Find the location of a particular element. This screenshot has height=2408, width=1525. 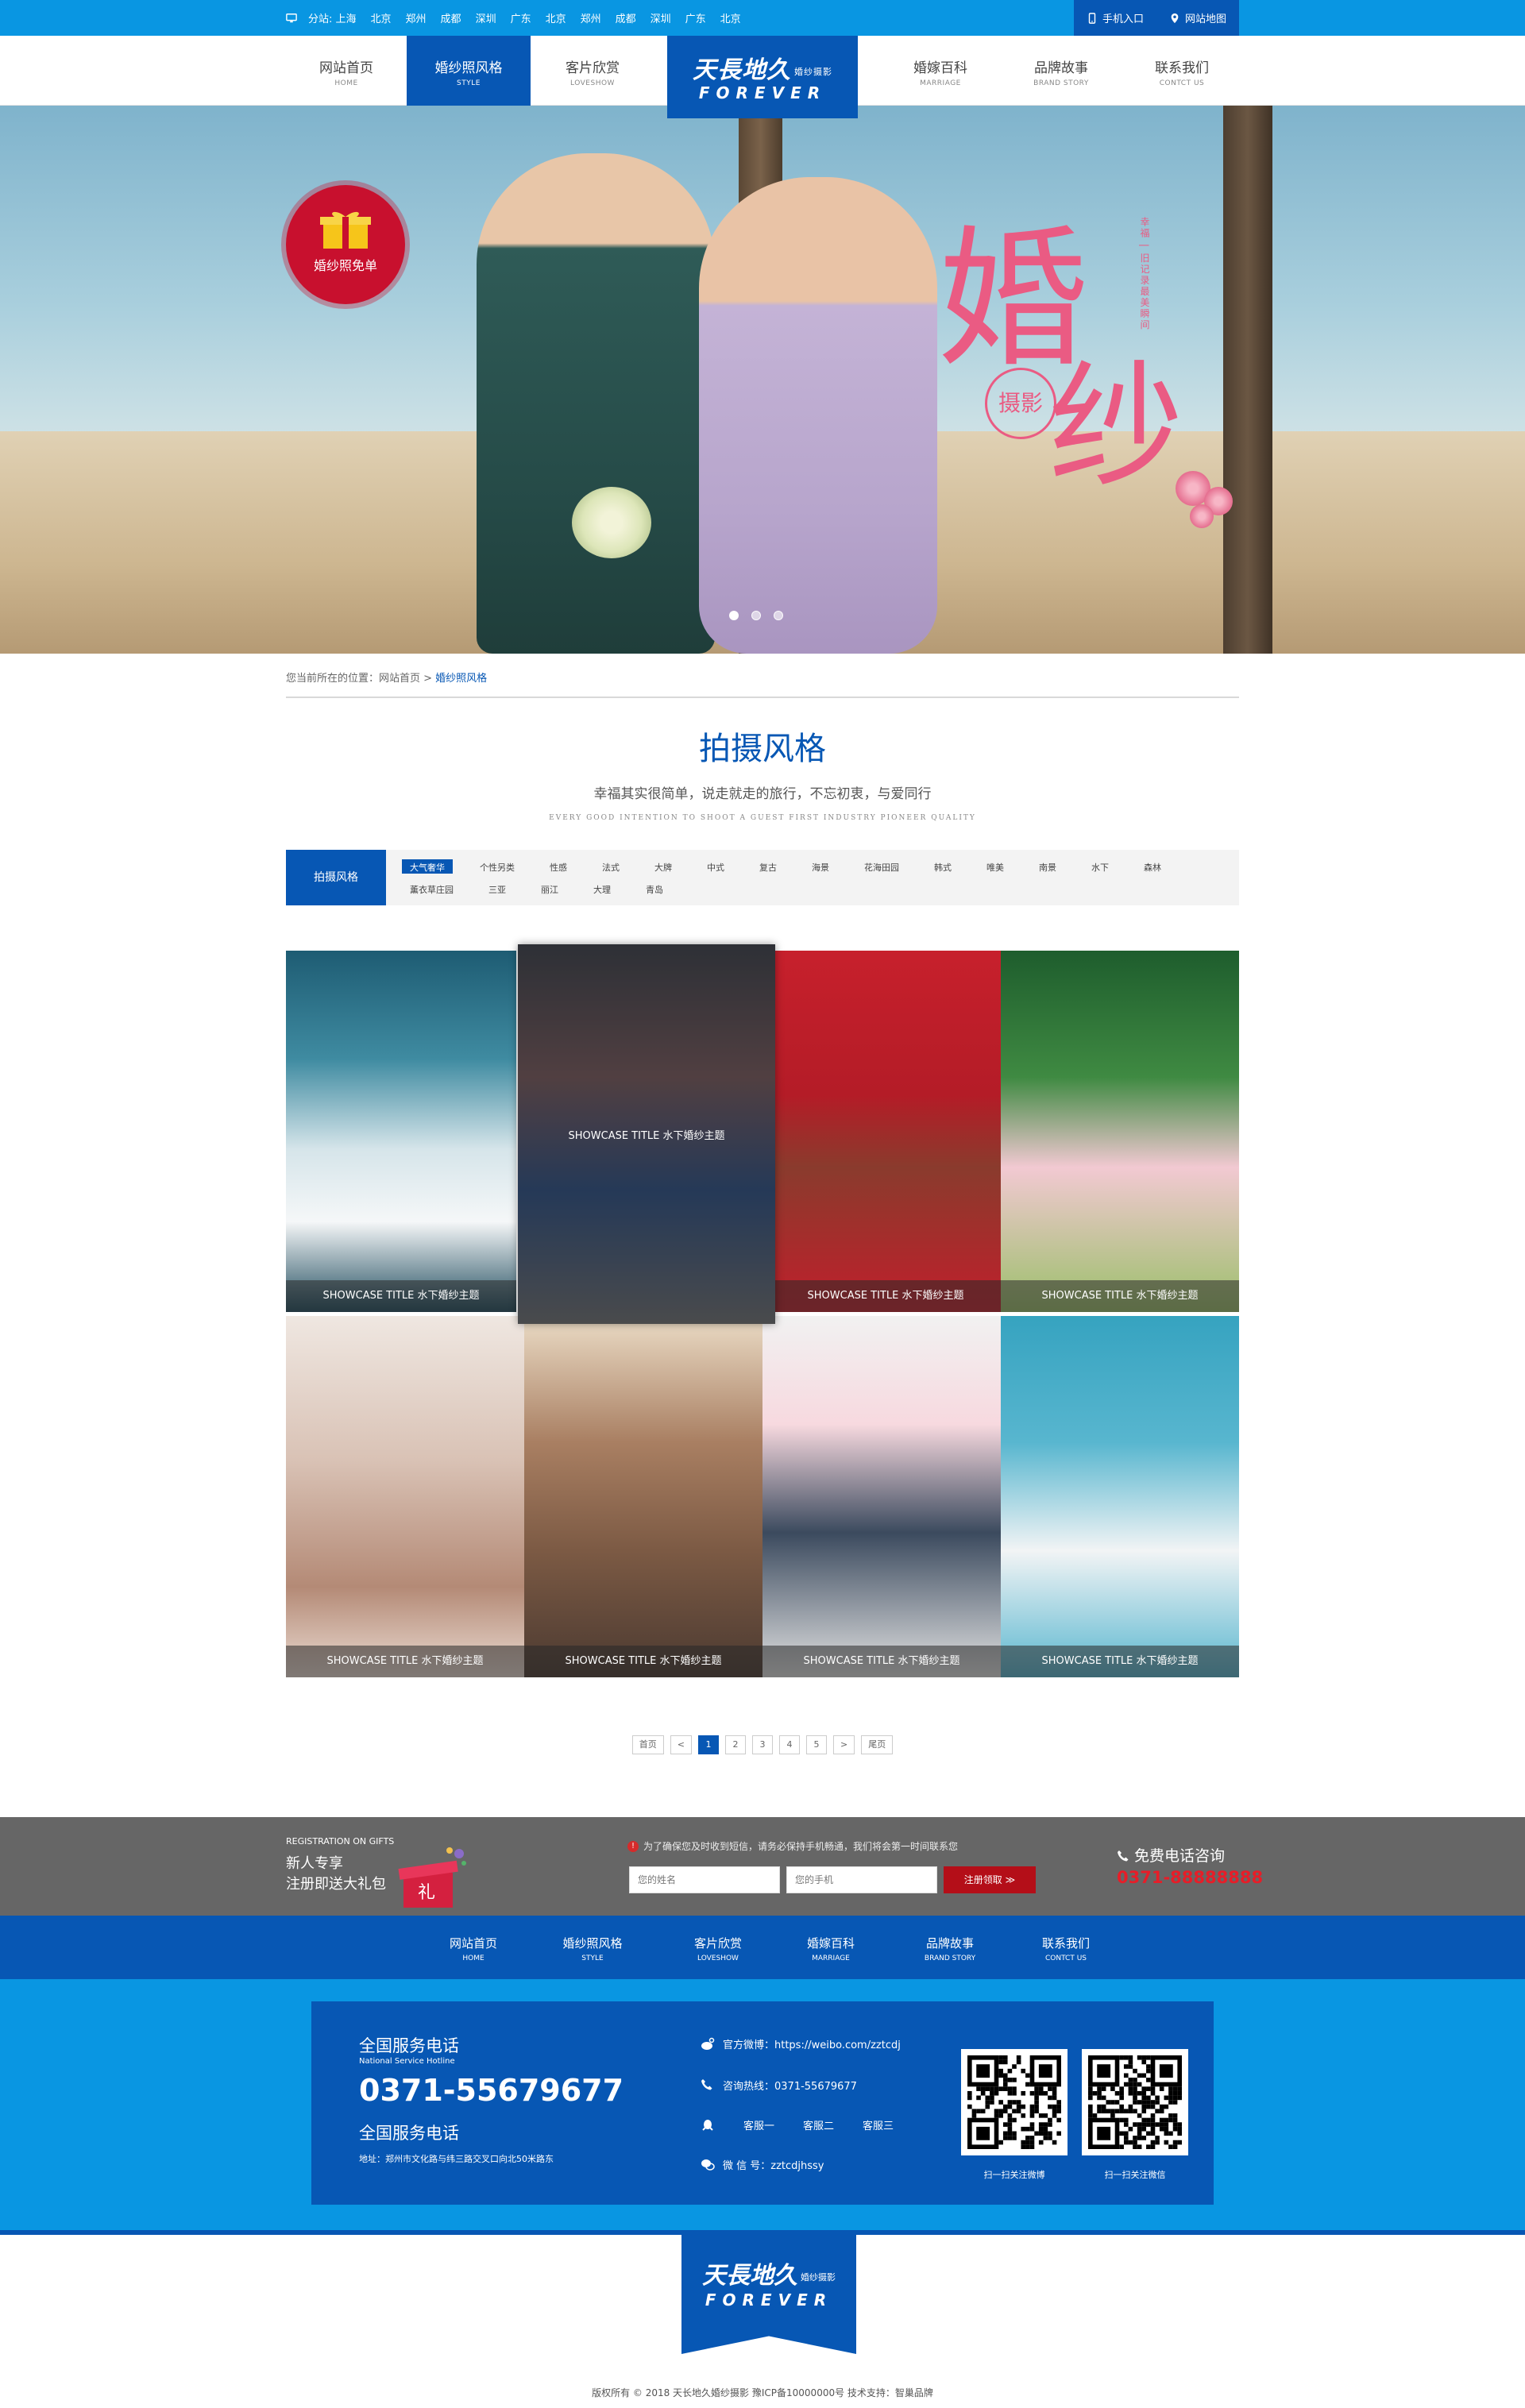

pager-page: 5 is located at coordinates (817, 1744).